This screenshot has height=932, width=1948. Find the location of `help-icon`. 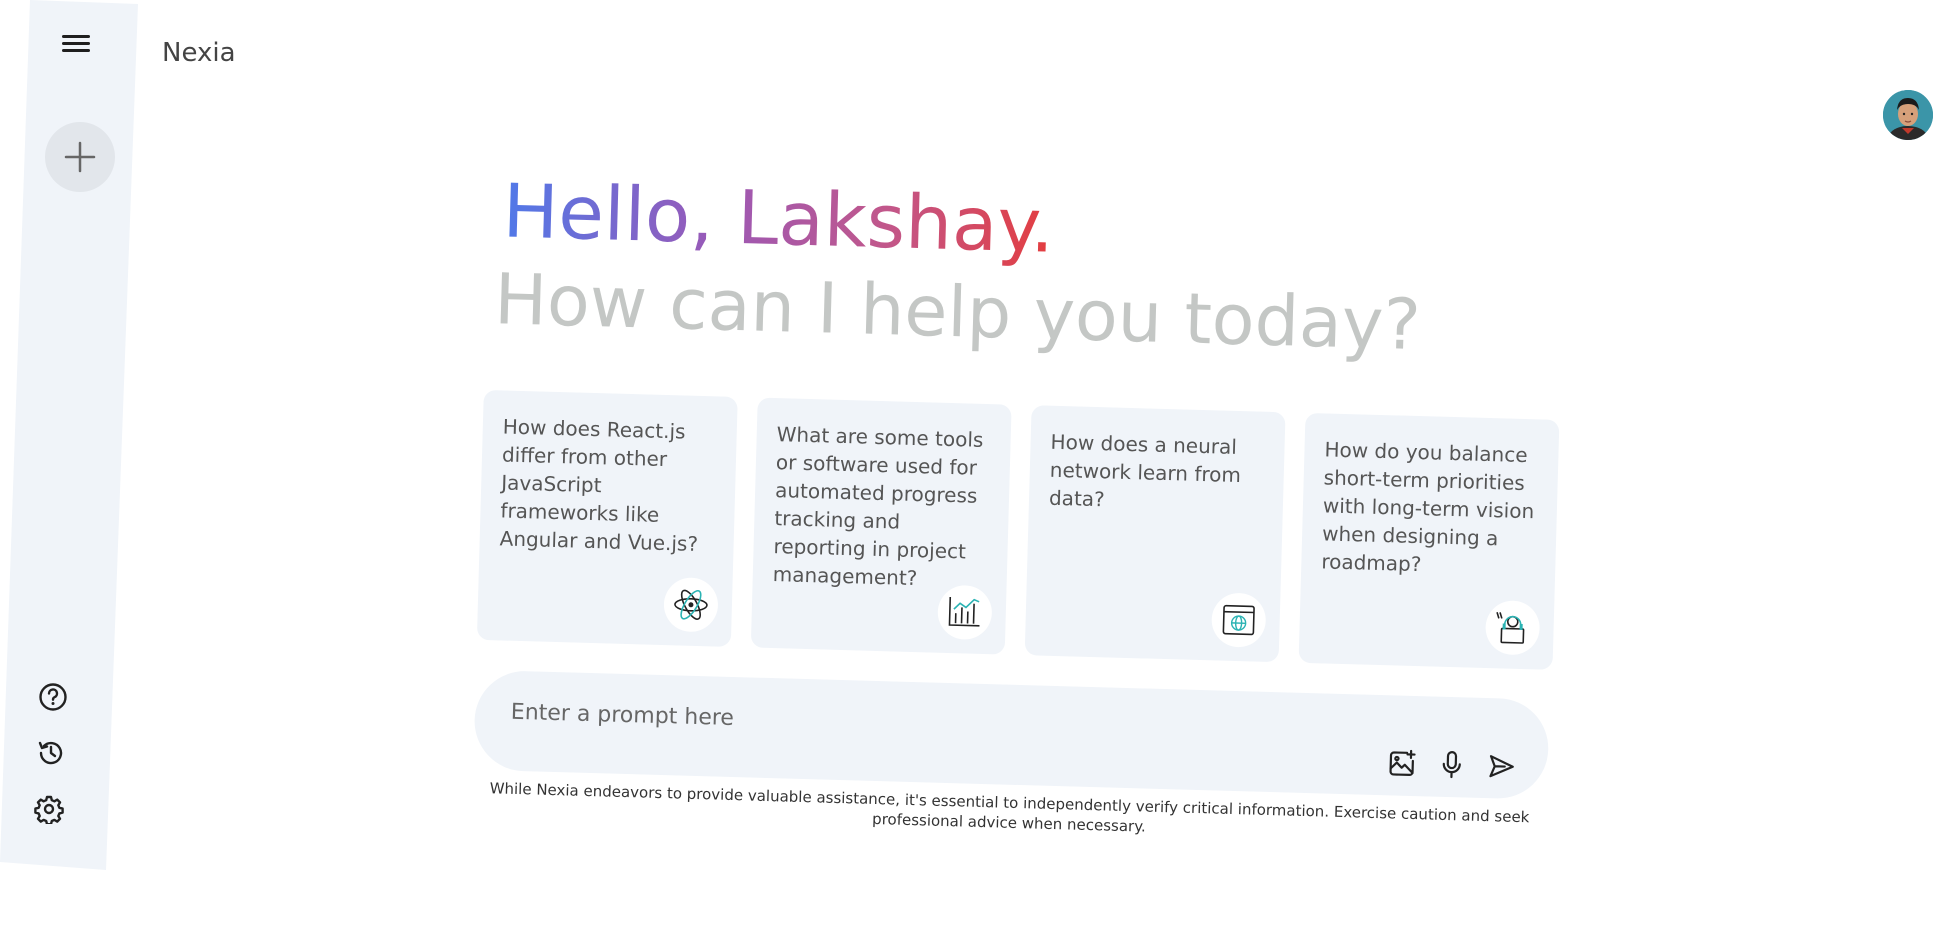

help-icon is located at coordinates (53, 697).